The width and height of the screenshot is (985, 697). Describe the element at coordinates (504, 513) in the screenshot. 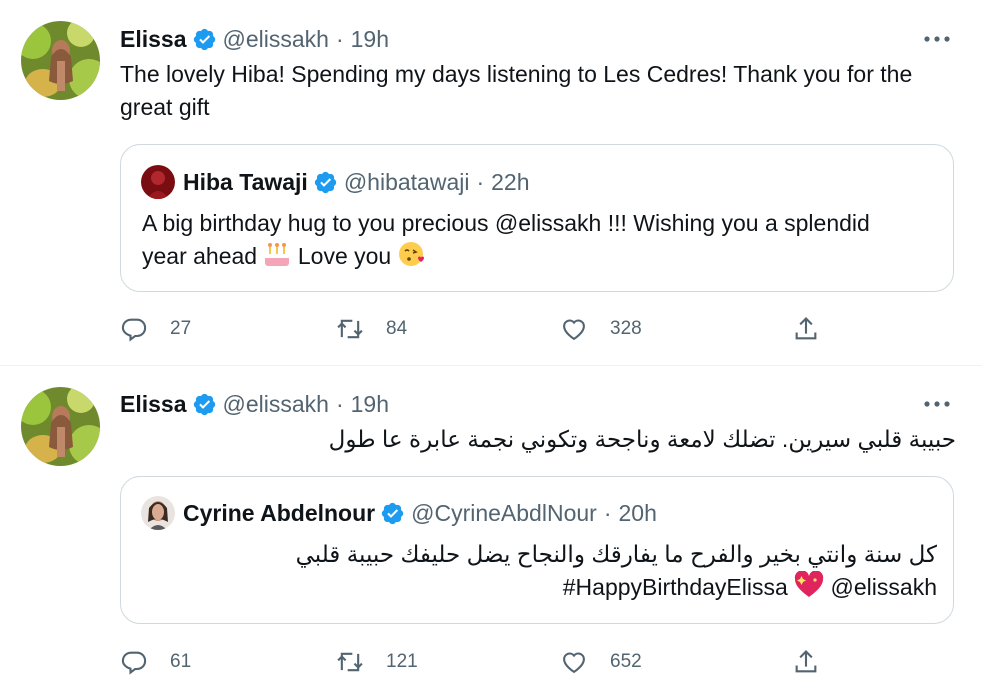

I see `author-handle: @CyrineAbdlNour` at that location.